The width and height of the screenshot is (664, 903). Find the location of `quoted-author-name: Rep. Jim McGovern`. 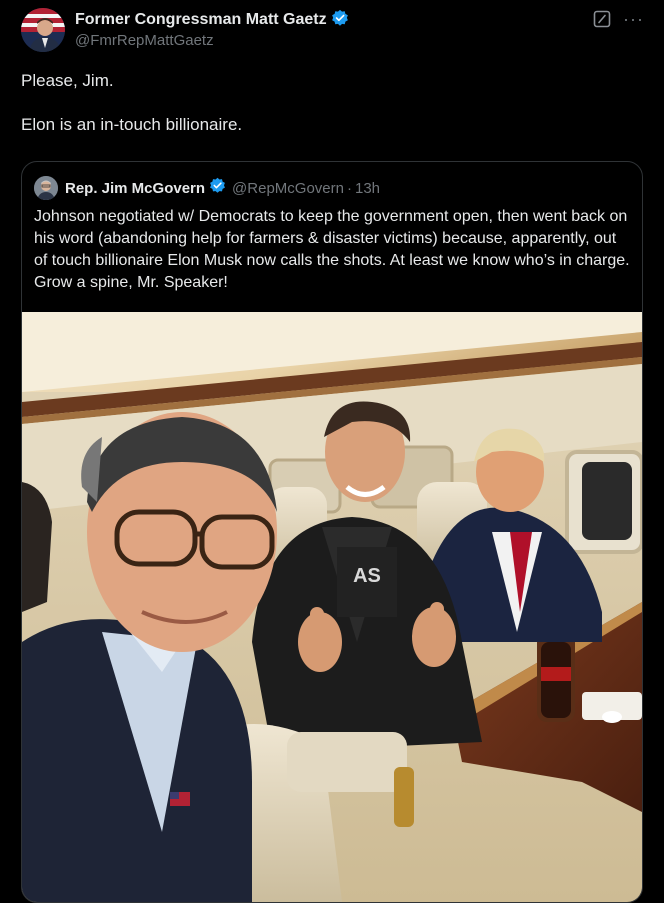

quoted-author-name: Rep. Jim McGovern is located at coordinates (135, 188).